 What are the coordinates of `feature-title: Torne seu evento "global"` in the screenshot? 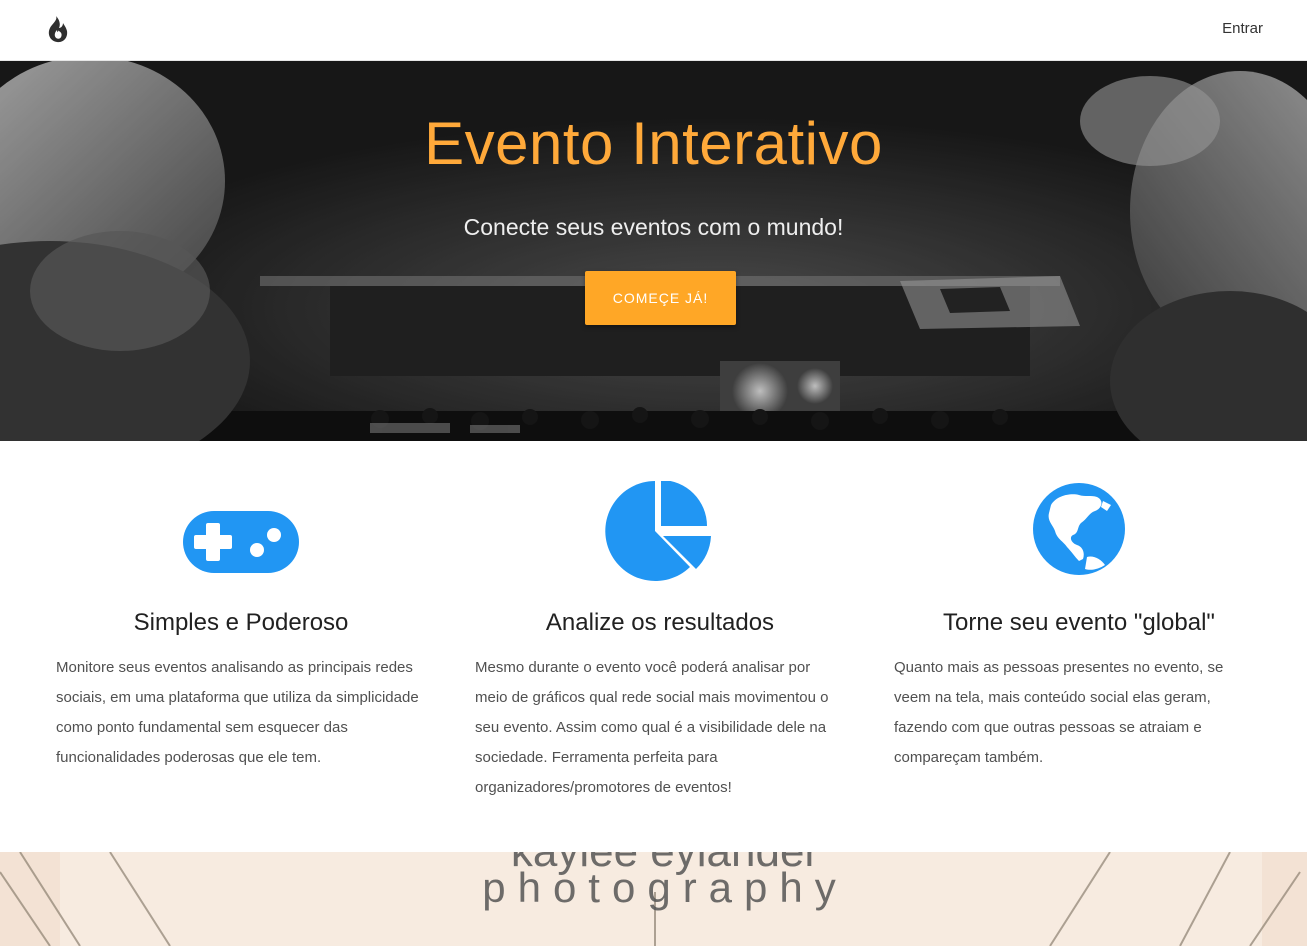 It's located at (1079, 622).